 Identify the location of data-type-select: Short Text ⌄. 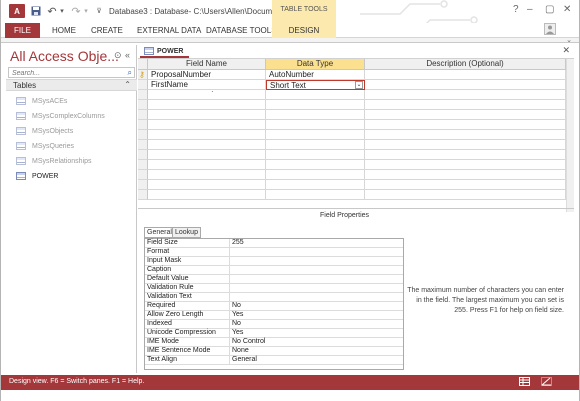
(315, 85).